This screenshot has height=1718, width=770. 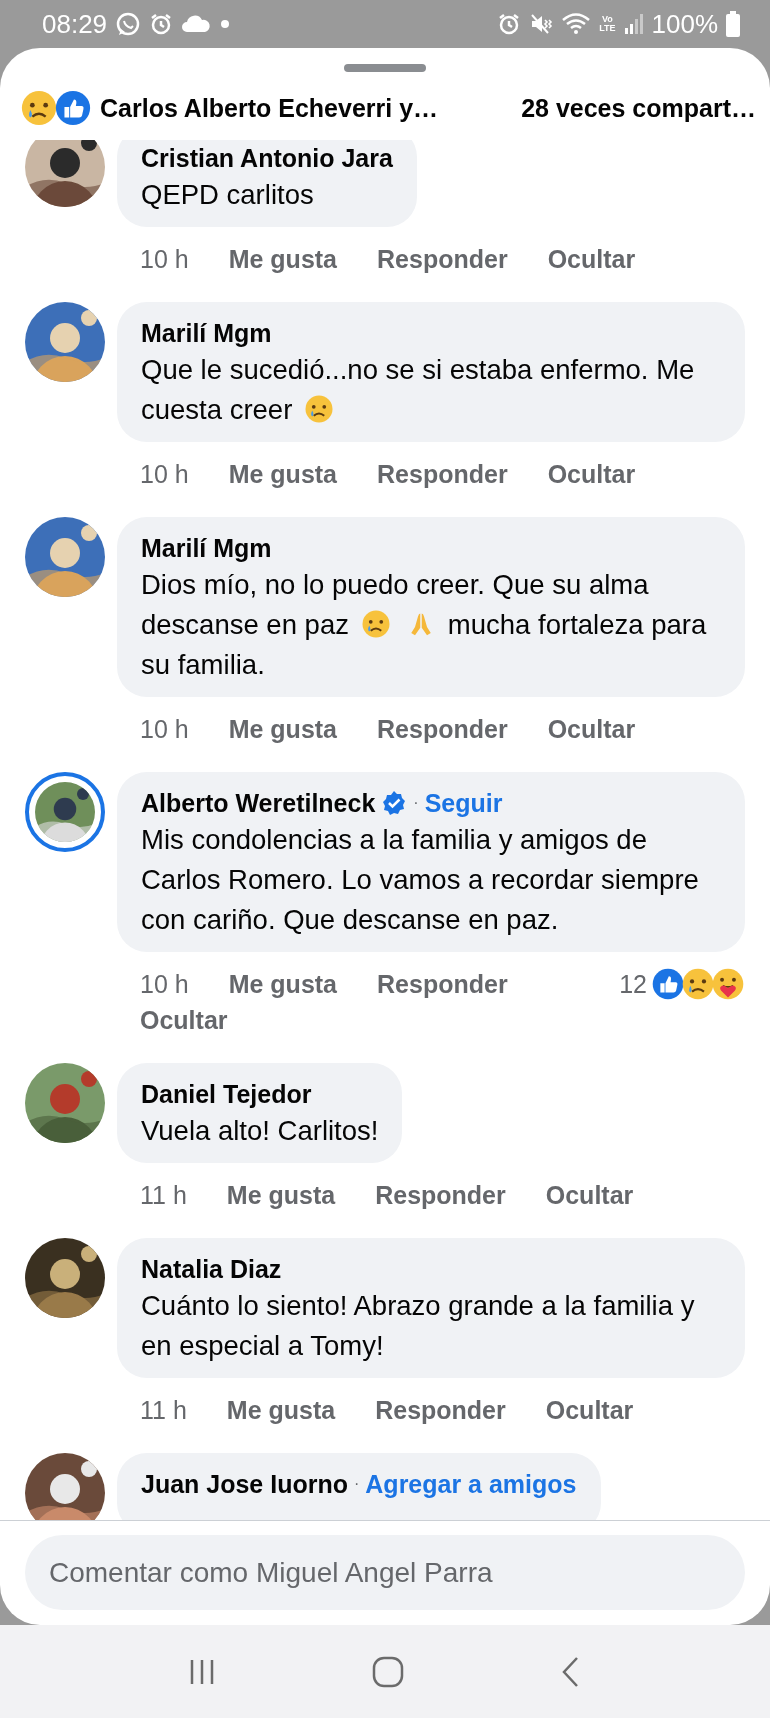 What do you see at coordinates (228, 195) in the screenshot?
I see `comment-text: QEPD carlitos` at bounding box center [228, 195].